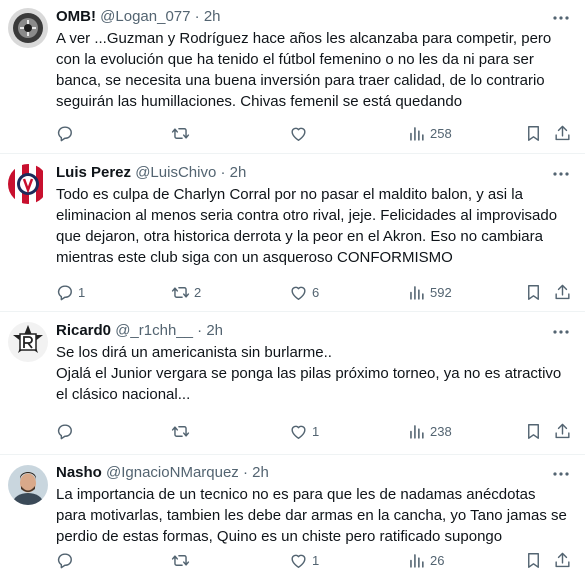  I want to click on tweet-header: OMB! @Logan_077 · 2h, so click(138, 17).